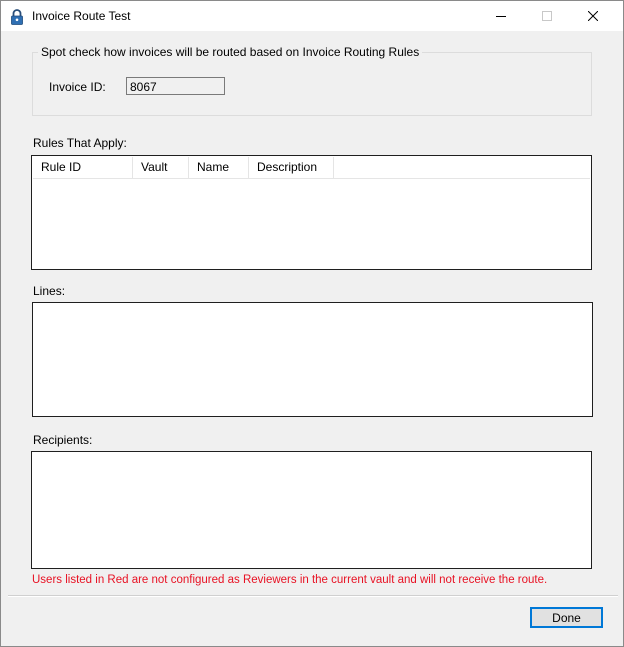  Describe the element at coordinates (63, 440) in the screenshot. I see `recipients-label: Recipients:` at that location.